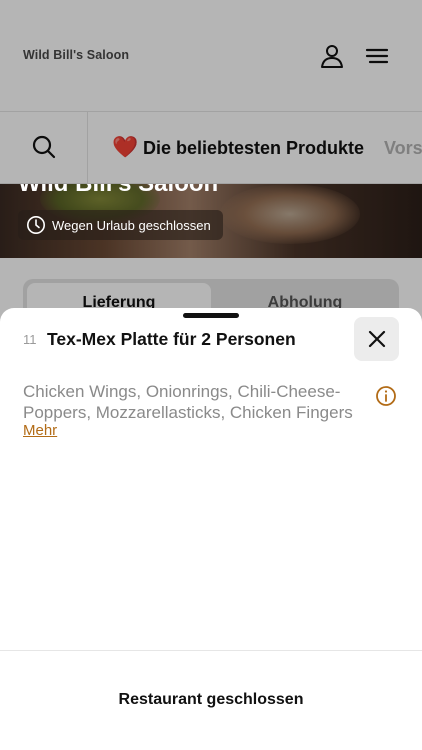 The height and width of the screenshot is (750, 422). I want to click on item-number: 11, so click(30, 339).